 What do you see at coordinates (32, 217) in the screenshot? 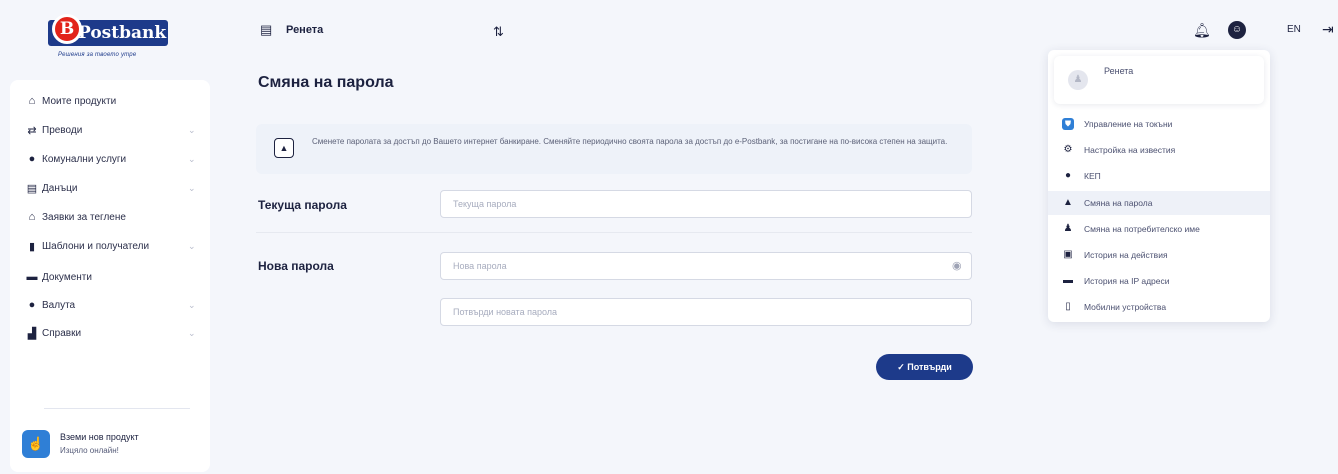
I see `bank-icon: ⌂` at bounding box center [32, 217].